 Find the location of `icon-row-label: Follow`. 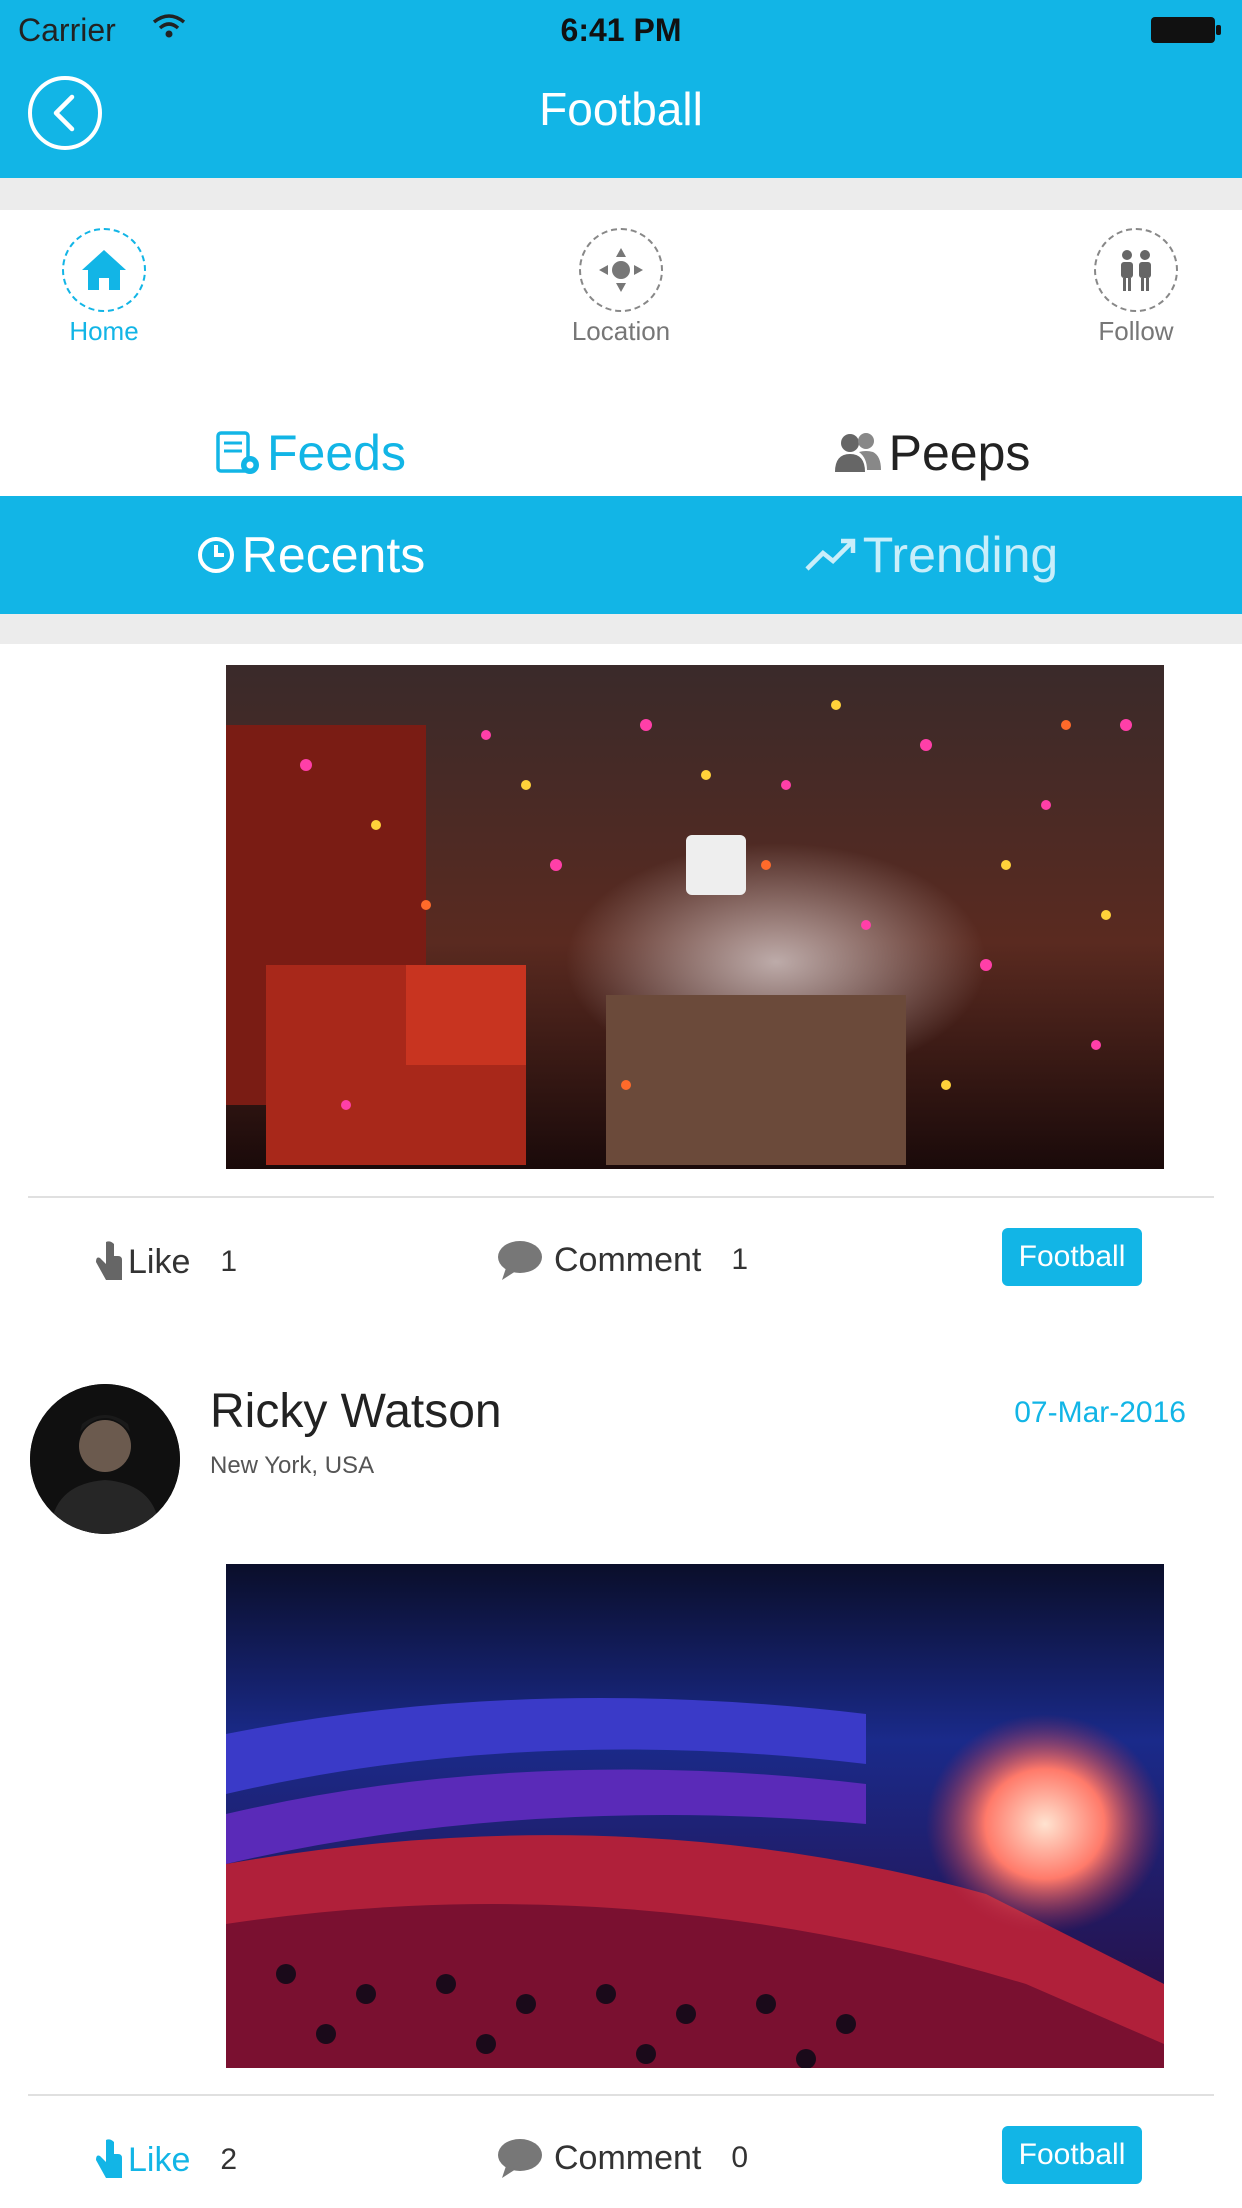

icon-row-label: Follow is located at coordinates (1136, 331).